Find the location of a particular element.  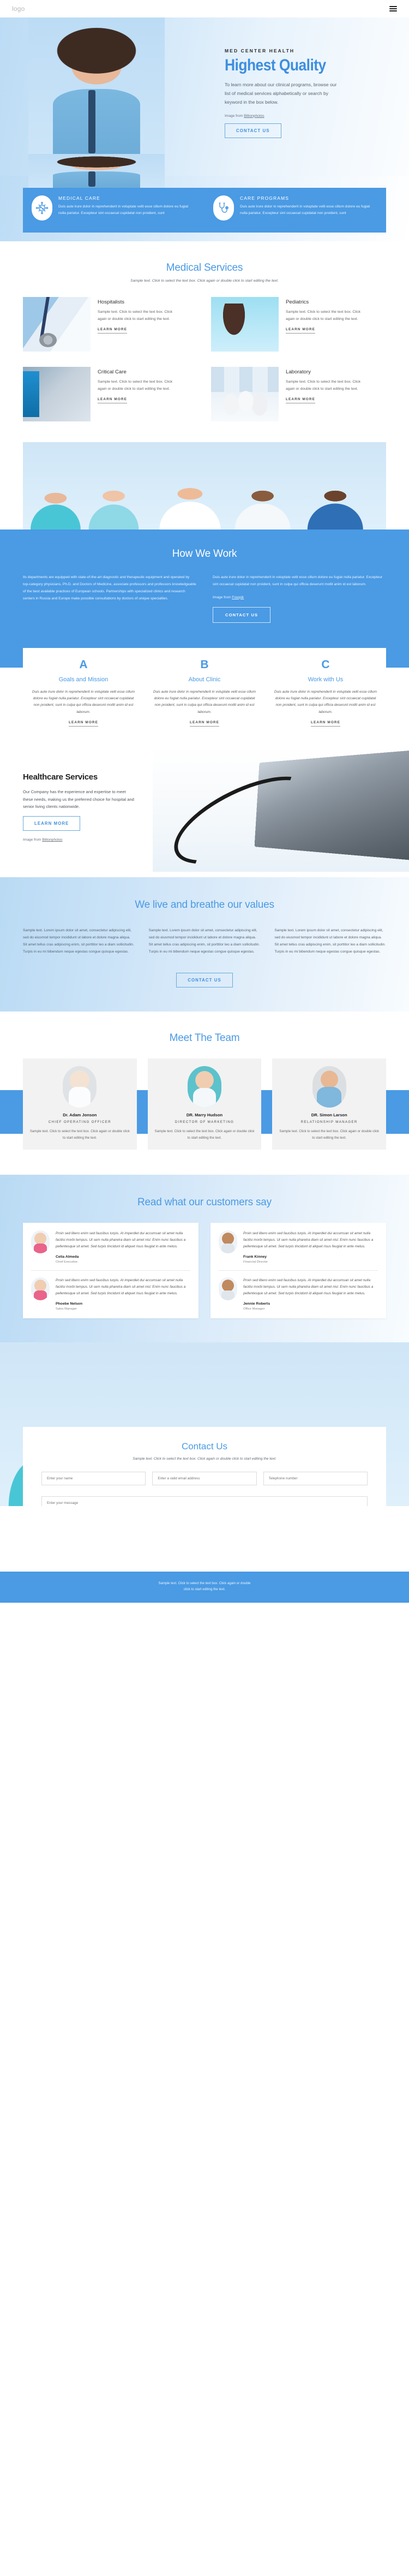

phone-input is located at coordinates (315, 1478).